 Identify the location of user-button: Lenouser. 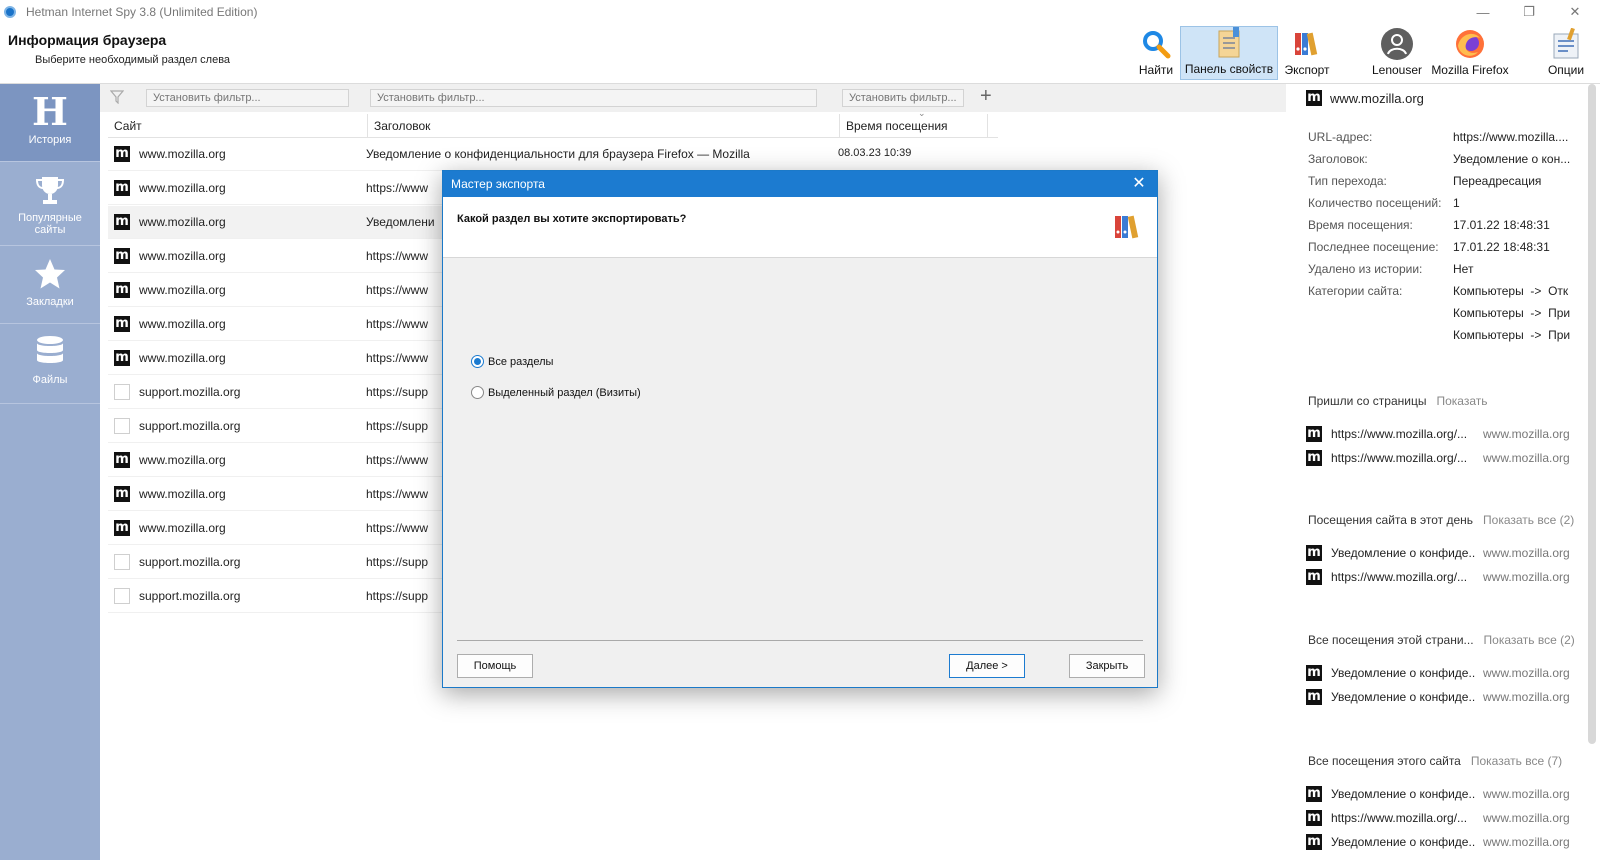
(1397, 53).